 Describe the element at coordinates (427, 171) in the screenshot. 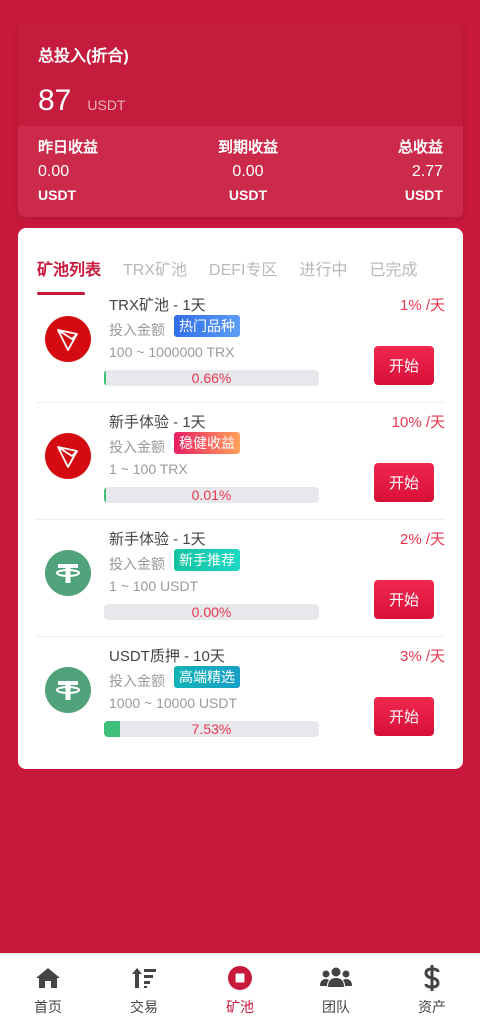

I see `stat-value: 2.77` at that location.